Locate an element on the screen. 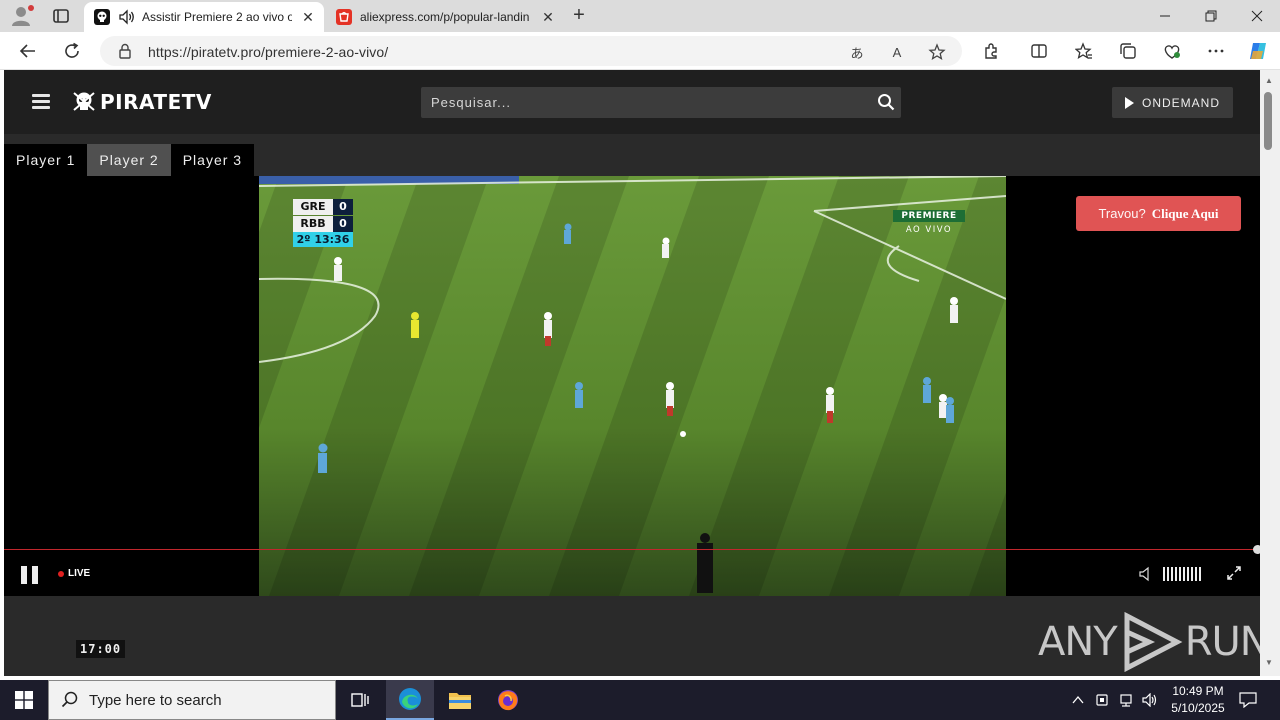 The image size is (1280, 720). ondemand-button: ONDEMAND is located at coordinates (1172, 102).